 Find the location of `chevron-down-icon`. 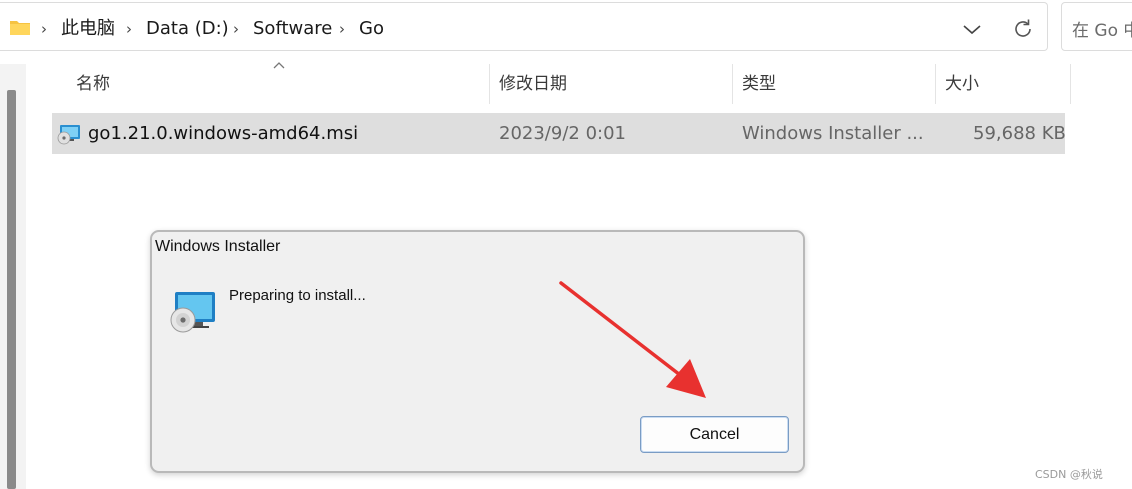

chevron-down-icon is located at coordinates (972, 29).